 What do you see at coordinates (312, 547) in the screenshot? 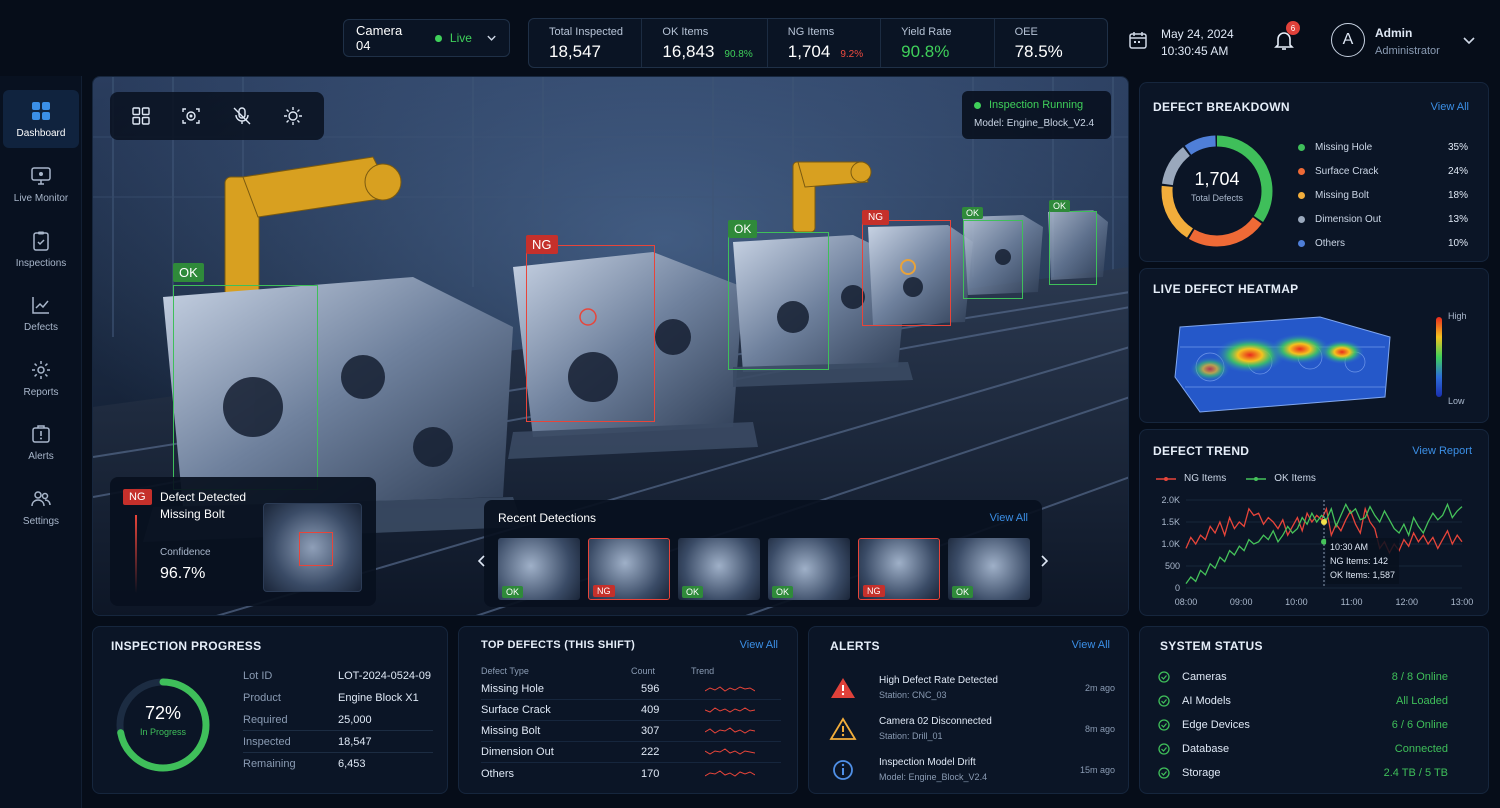
I see `defect-thumbnail` at bounding box center [312, 547].